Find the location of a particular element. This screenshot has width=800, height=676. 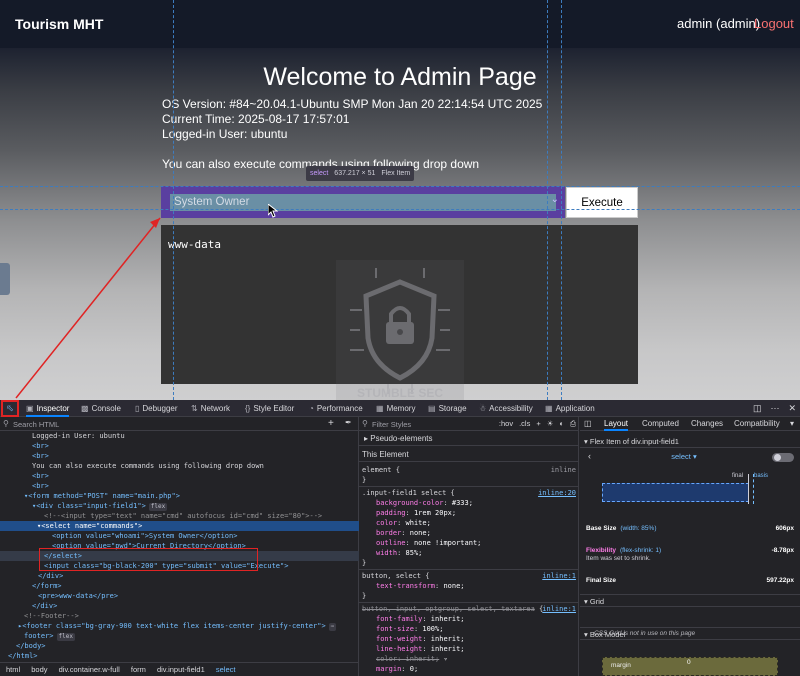

cls-toggle: .cls is located at coordinates (524, 424).